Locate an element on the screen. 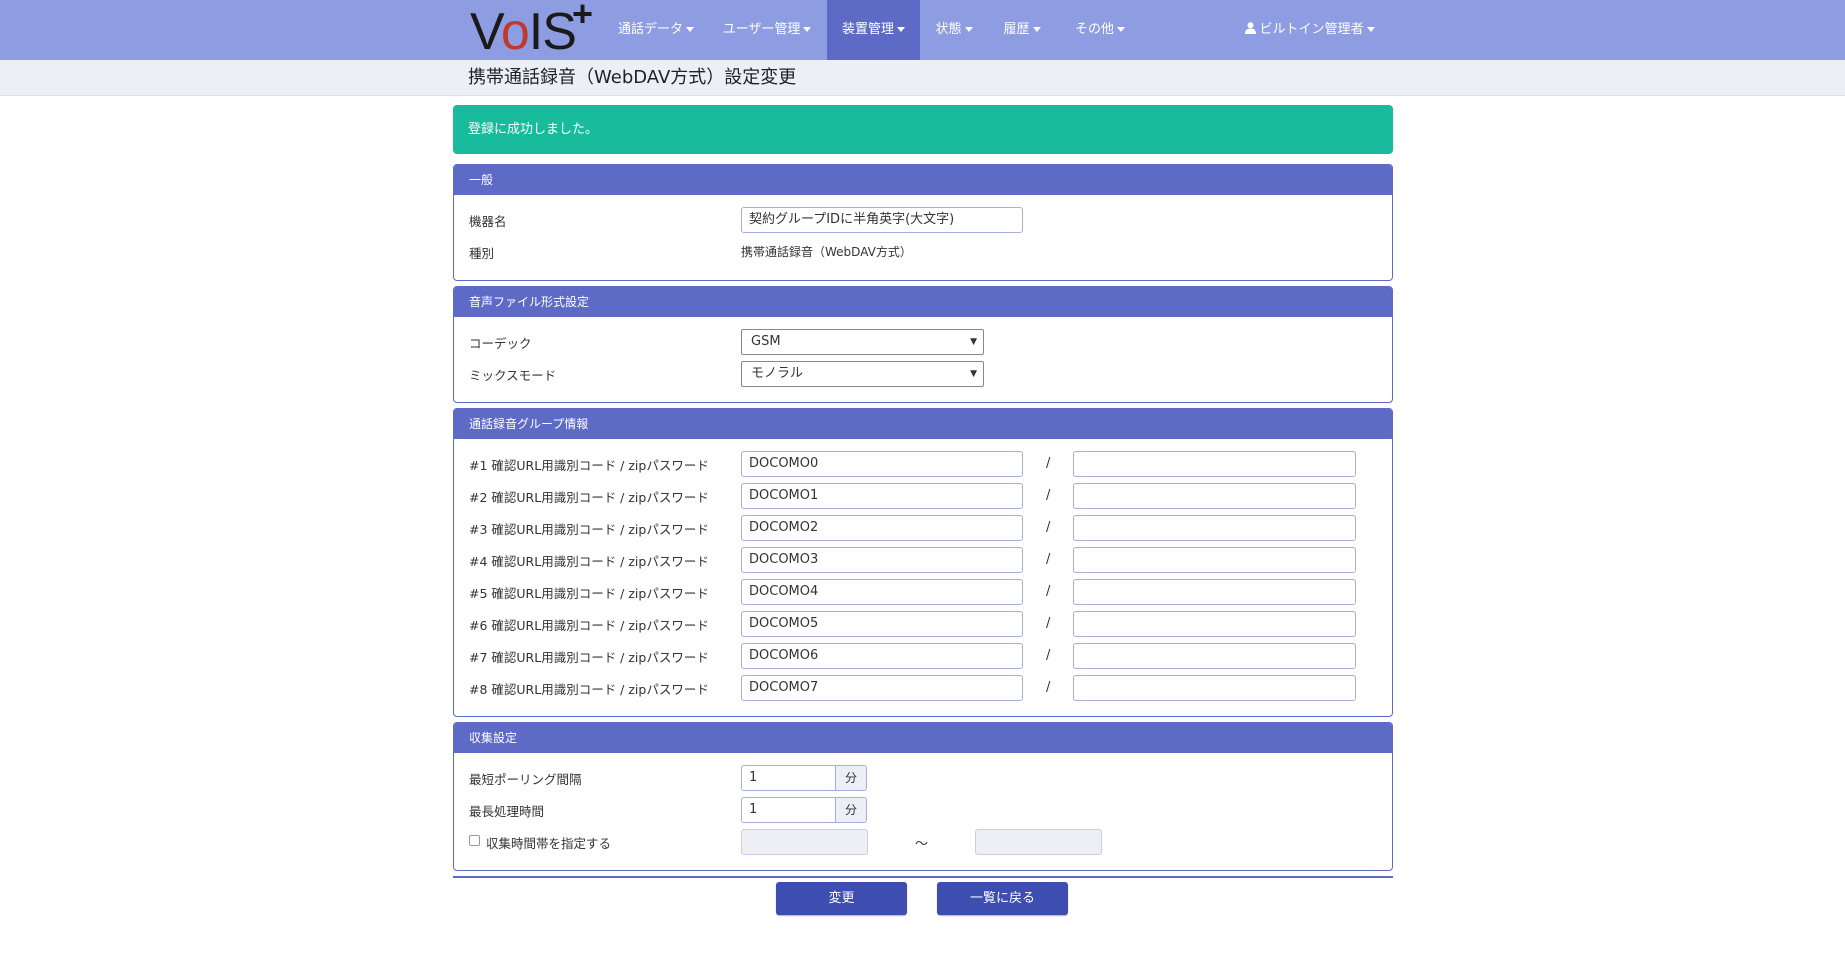 The image size is (1845, 965). nav-call-data: 通話データ is located at coordinates (656, 30).